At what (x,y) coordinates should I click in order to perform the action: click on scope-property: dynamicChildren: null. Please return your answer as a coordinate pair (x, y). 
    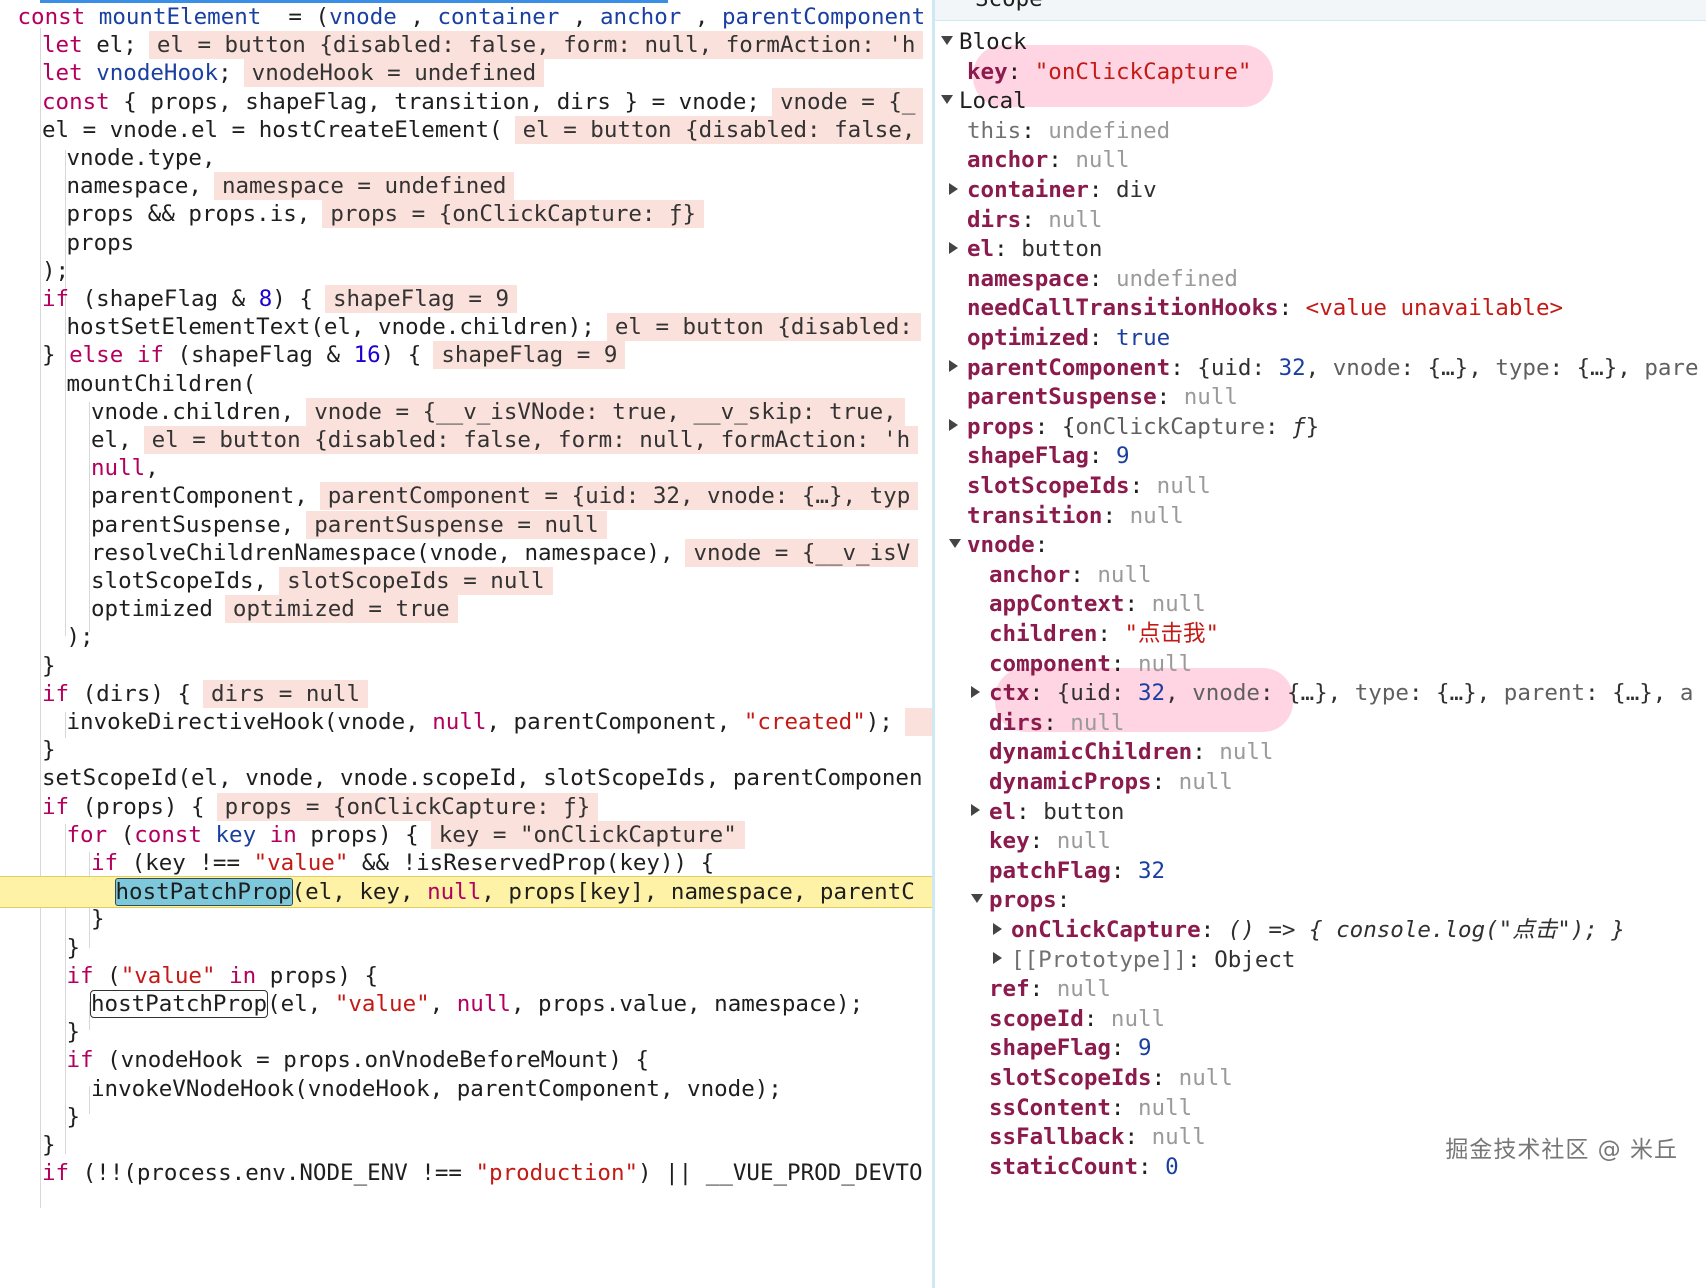
    Looking at the image, I should click on (1320, 752).